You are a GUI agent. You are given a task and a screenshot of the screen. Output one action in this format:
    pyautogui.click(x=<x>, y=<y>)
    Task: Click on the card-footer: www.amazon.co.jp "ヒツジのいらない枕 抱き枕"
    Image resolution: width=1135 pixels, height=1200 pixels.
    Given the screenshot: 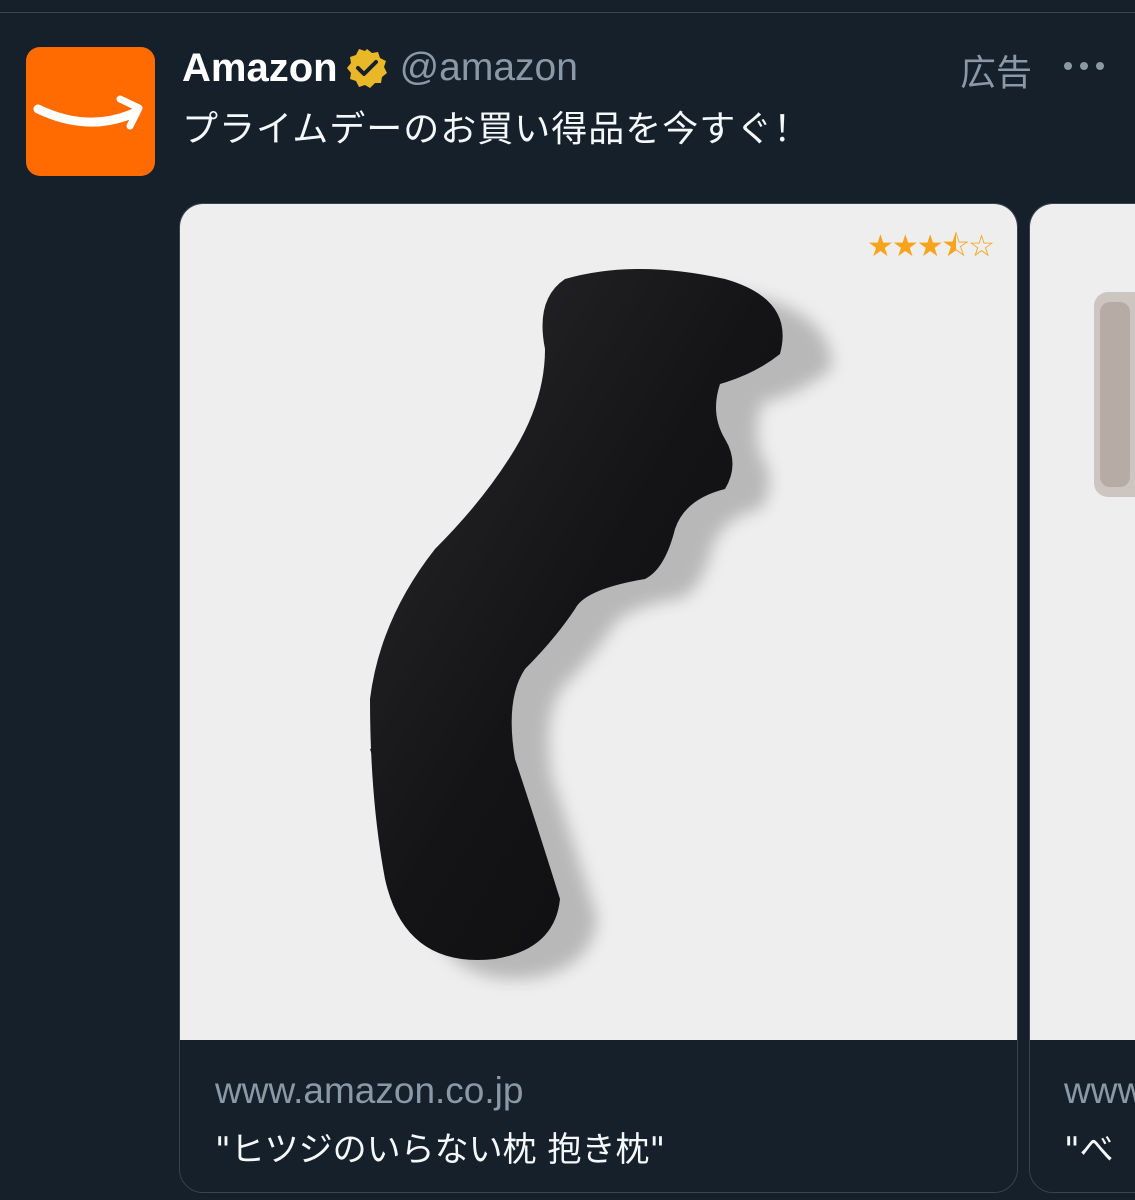 What is the action you would take?
    pyautogui.click(x=598, y=1116)
    